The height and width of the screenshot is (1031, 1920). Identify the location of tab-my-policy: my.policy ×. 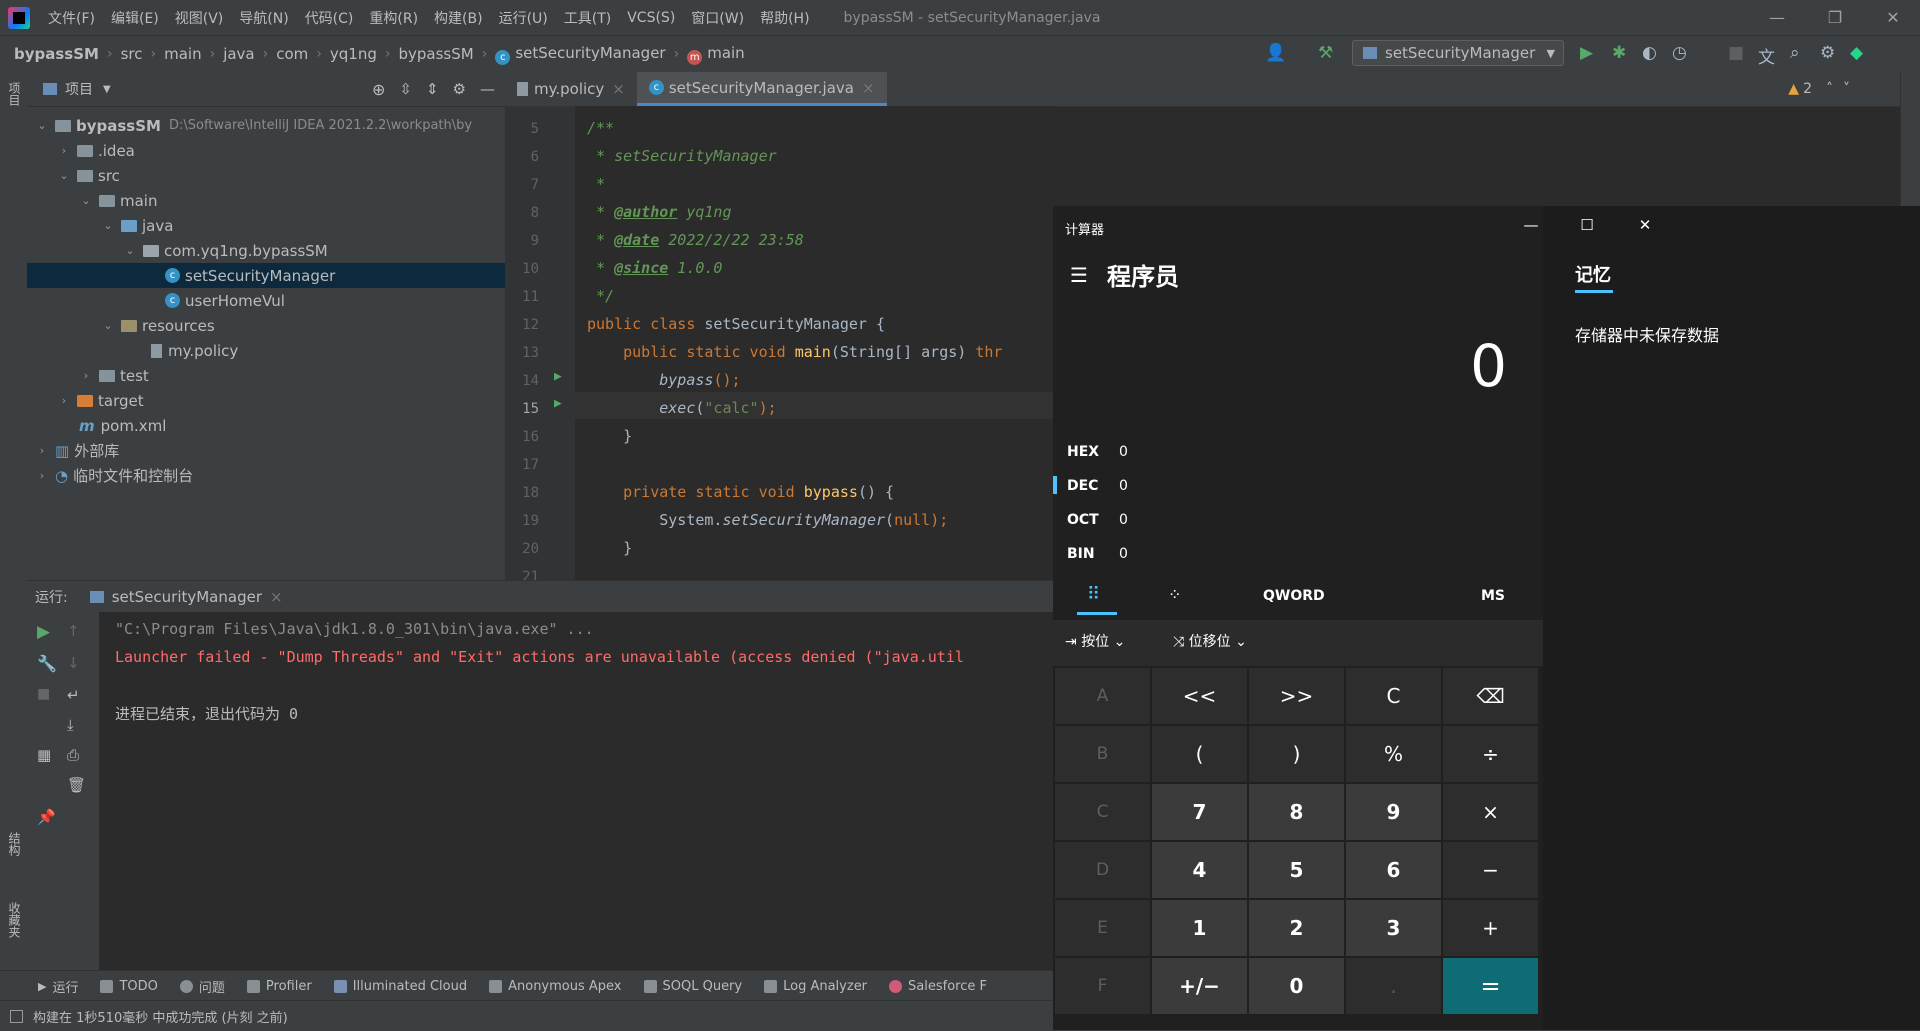
(571, 89).